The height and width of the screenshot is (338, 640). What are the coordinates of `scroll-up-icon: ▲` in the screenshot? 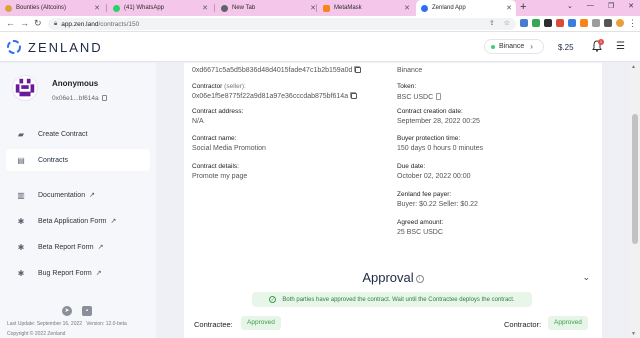 It's located at (633, 67).